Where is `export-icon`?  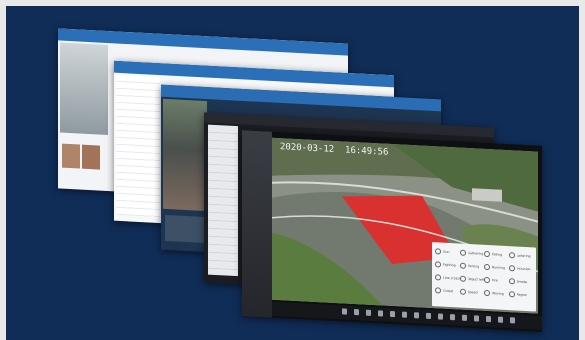
export-icon is located at coordinates (512, 320).